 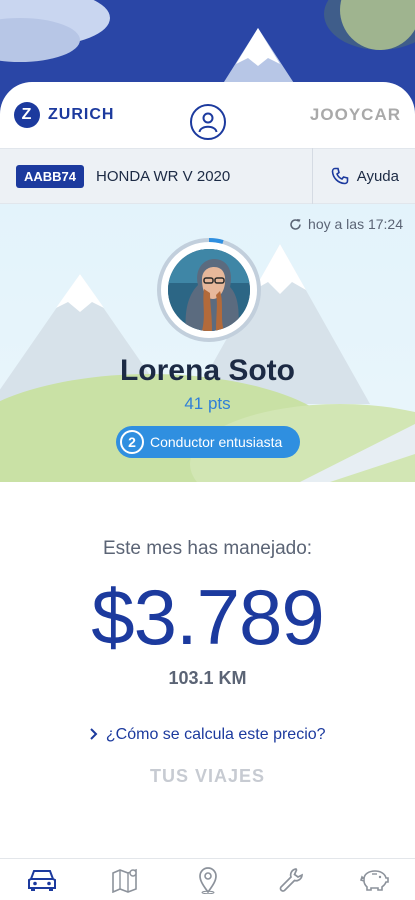 I want to click on user-icon, so click(x=208, y=122).